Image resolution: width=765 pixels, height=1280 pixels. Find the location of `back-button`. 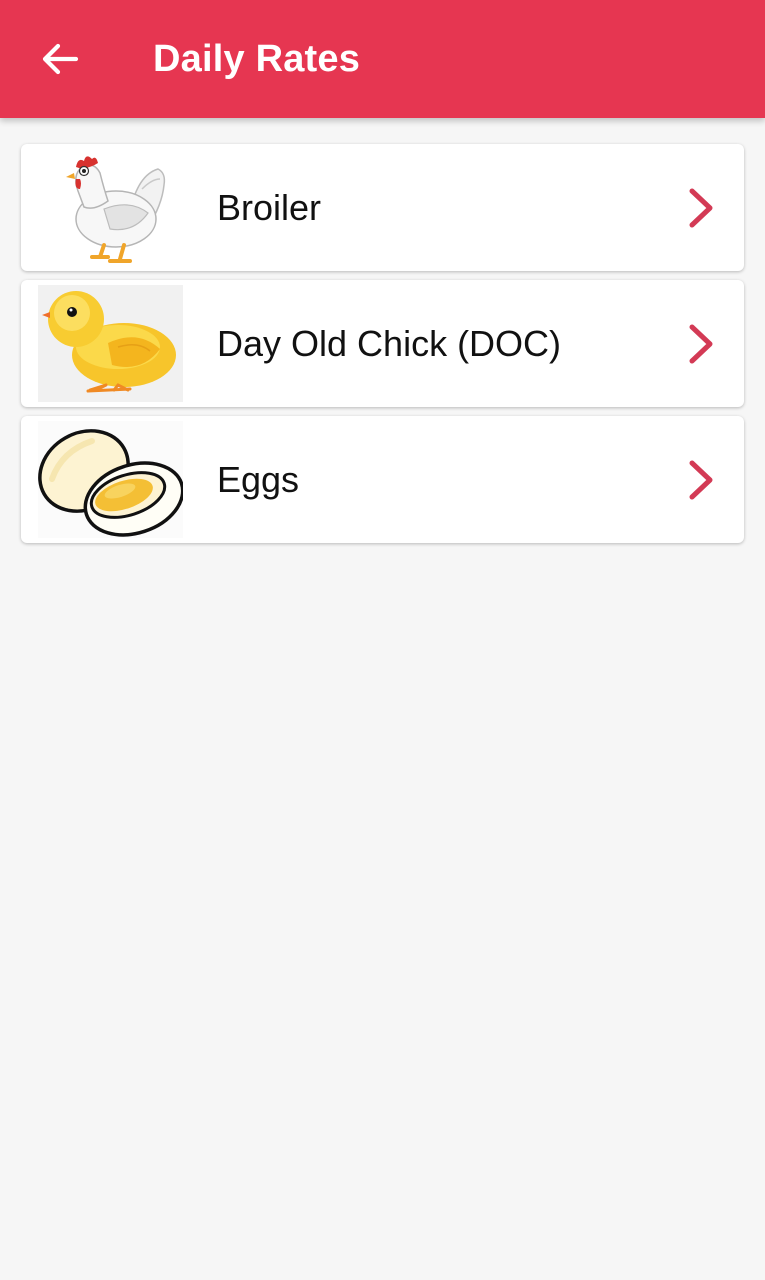

back-button is located at coordinates (60, 59).